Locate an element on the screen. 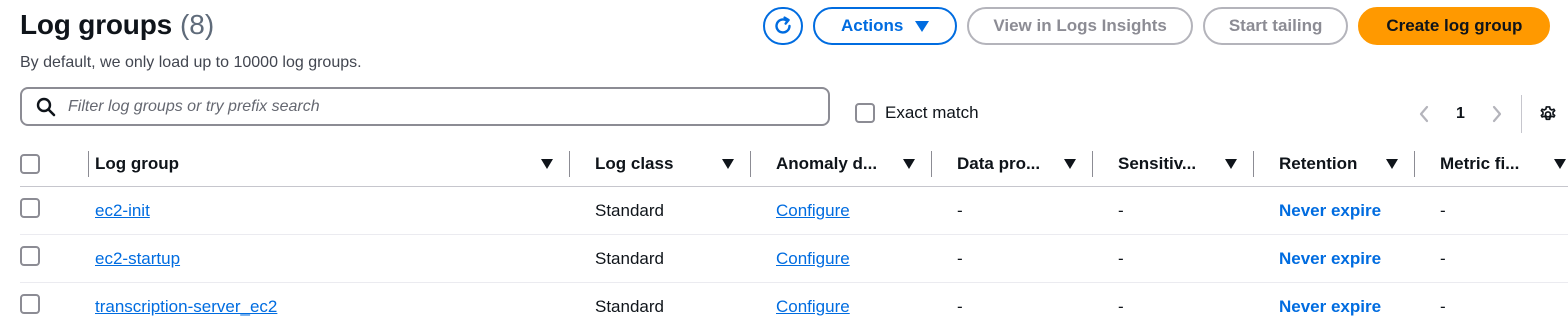 Image resolution: width=1568 pixels, height=327 pixels. view-in-logs-insights-button: View in Logs Insights is located at coordinates (1080, 26).